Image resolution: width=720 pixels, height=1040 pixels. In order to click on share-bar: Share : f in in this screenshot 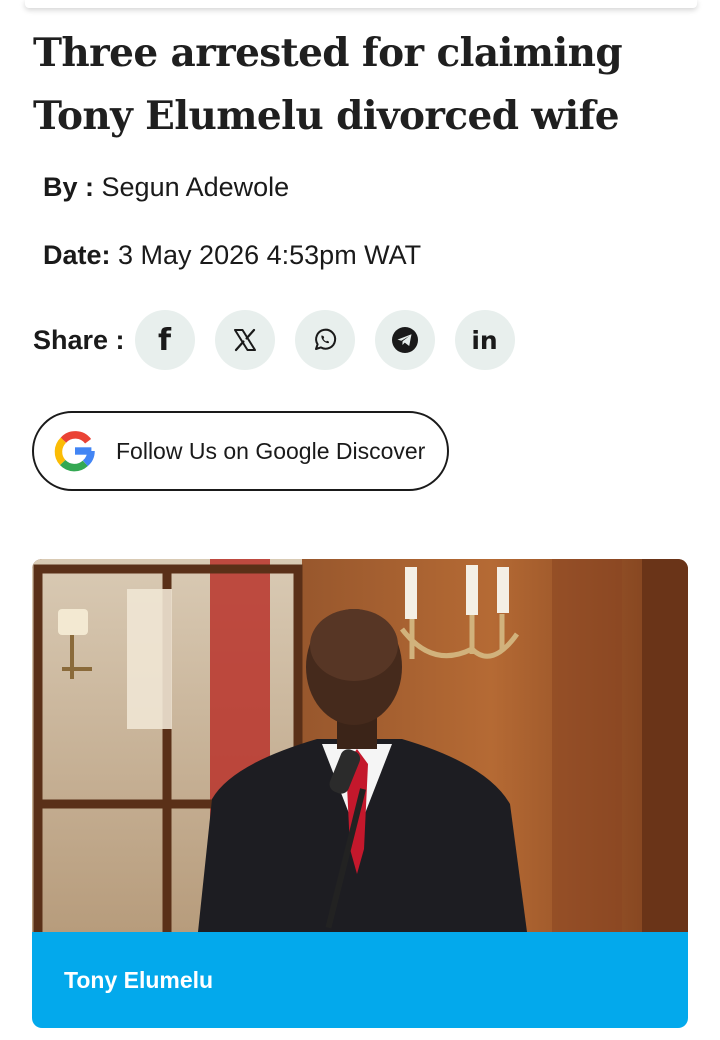, I will do `click(284, 340)`.